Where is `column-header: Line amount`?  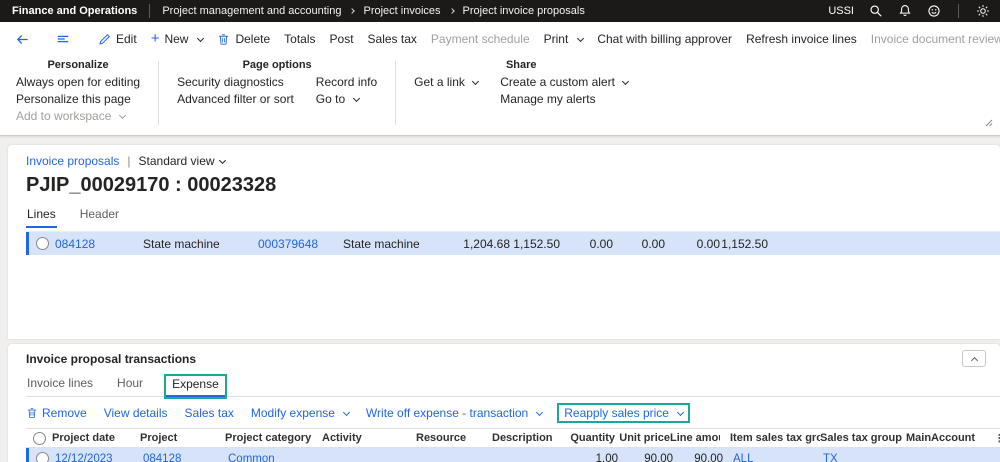 column-header: Line amount is located at coordinates (695, 438).